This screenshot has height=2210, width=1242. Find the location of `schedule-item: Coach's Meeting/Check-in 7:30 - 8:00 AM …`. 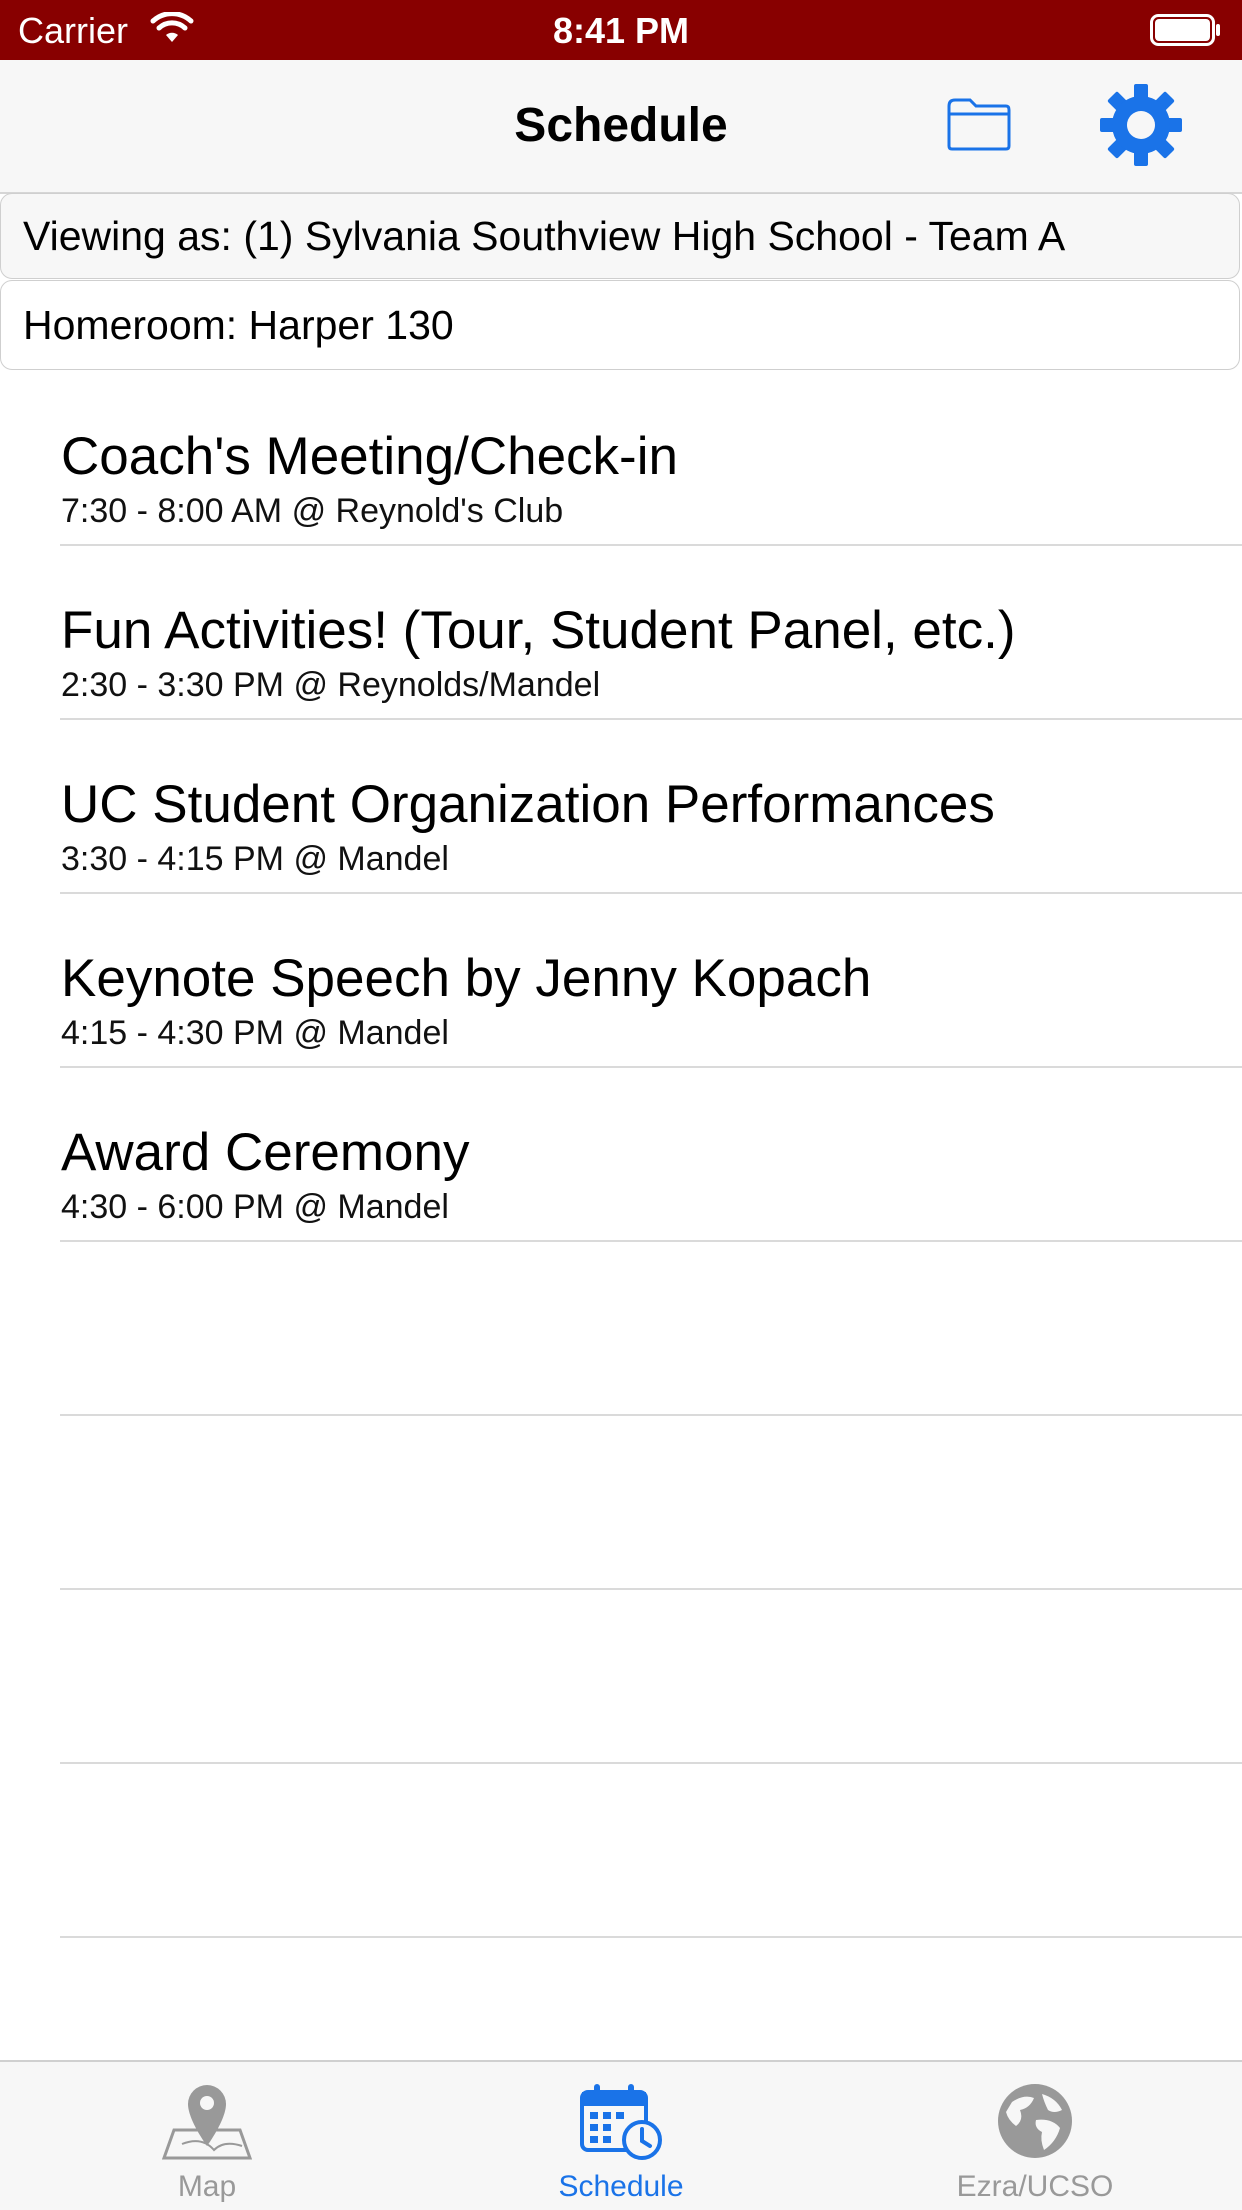

schedule-item: Coach's Meeting/Check-in 7:30 - 8:00 AM … is located at coordinates (651, 459).